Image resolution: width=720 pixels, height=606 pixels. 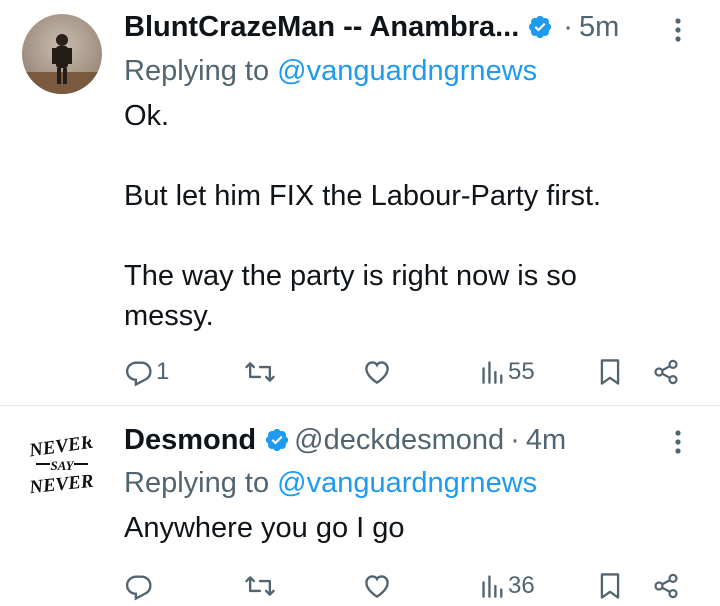 What do you see at coordinates (546, 440) in the screenshot?
I see `timestamp: 4m` at bounding box center [546, 440].